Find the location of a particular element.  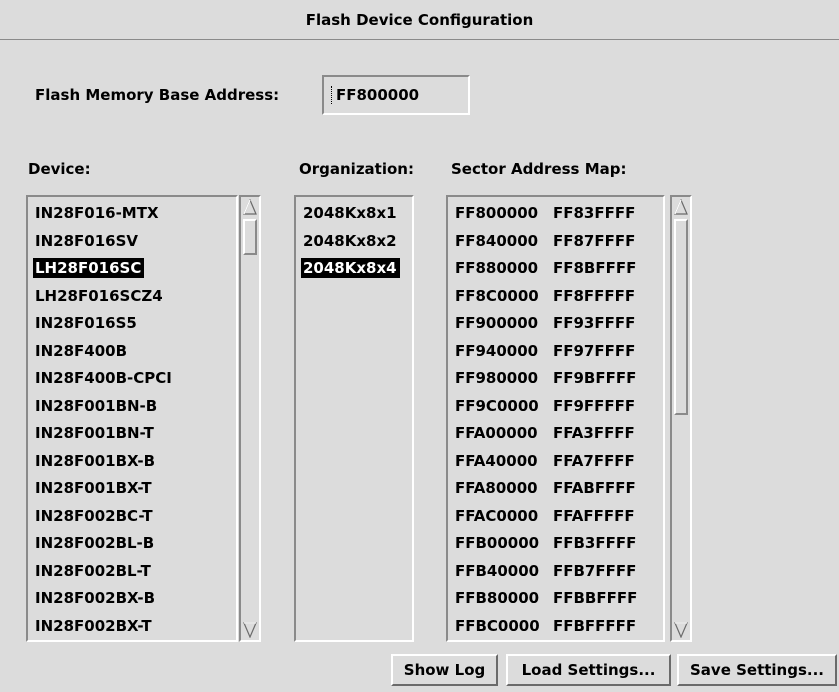

list-item: FFBC0000 FFBFFFFF is located at coordinates (555, 627).